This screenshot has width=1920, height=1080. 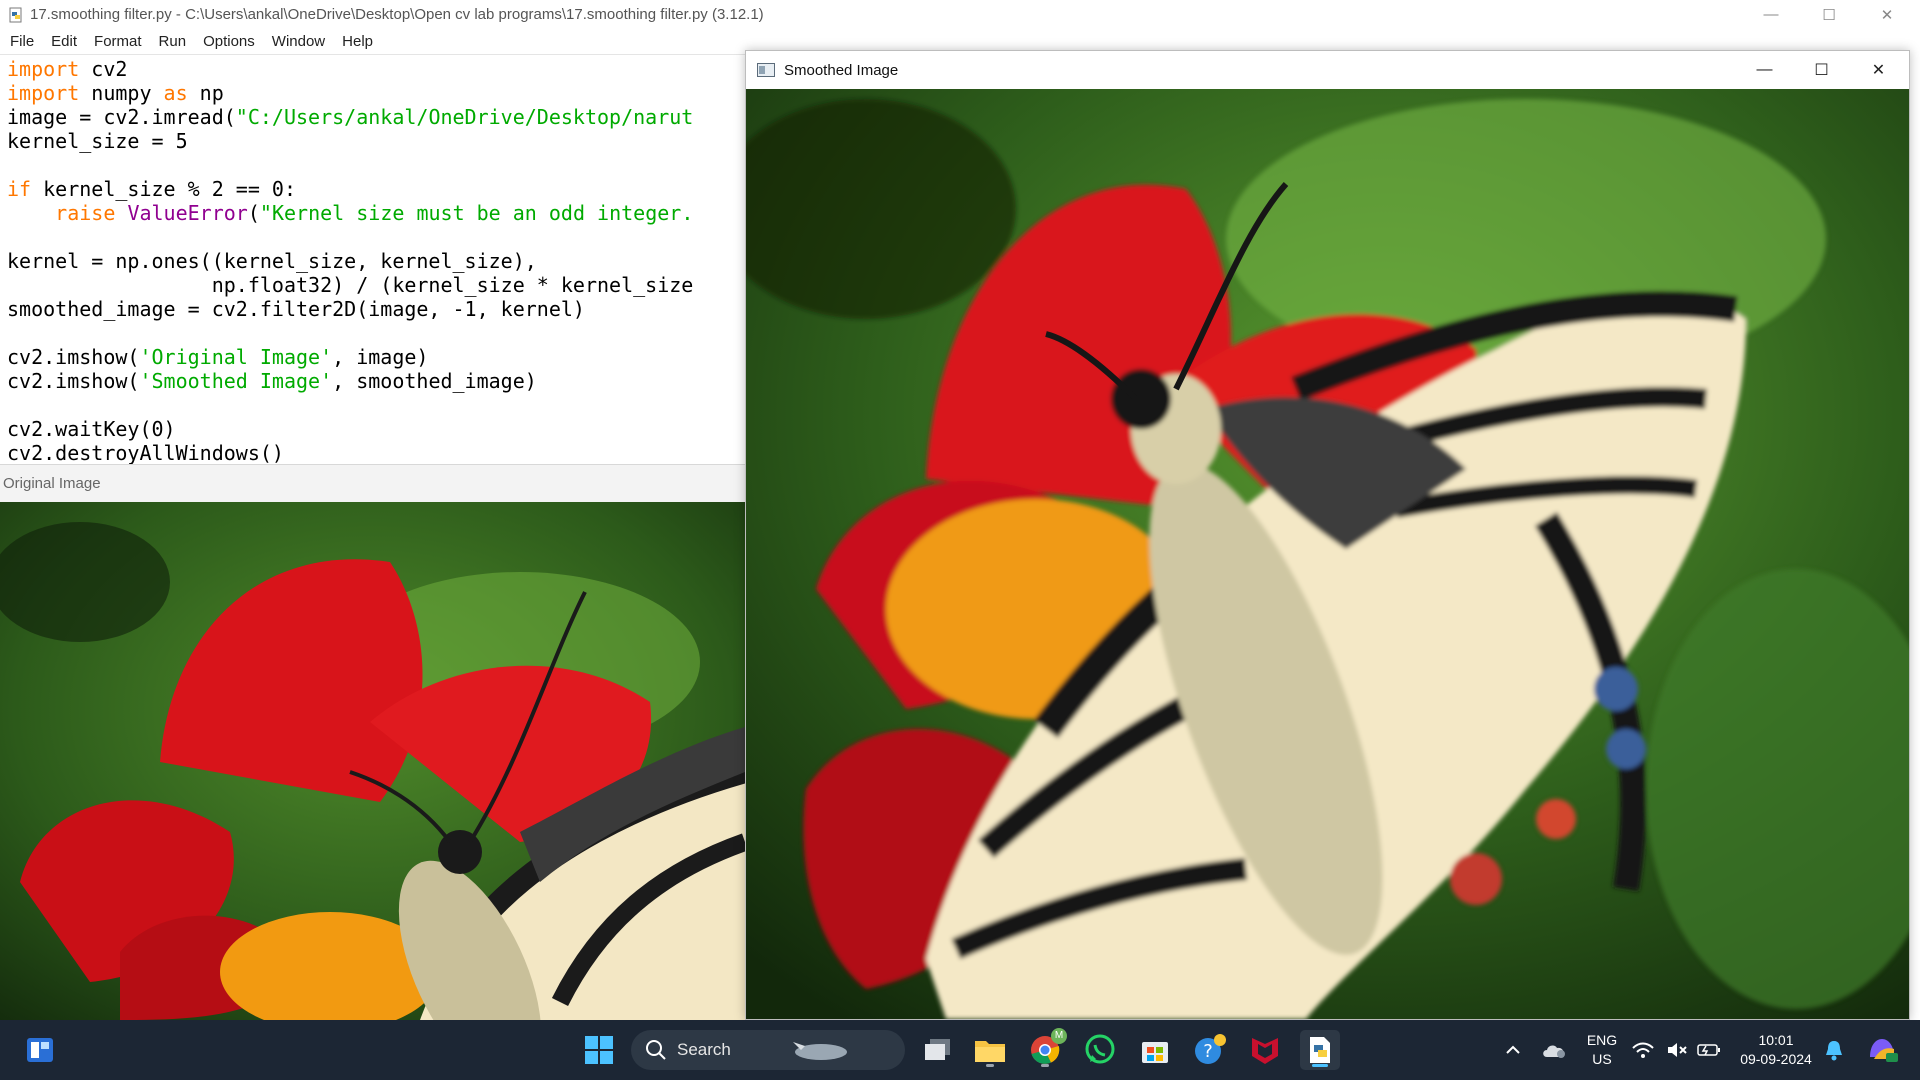 I want to click on taskbar-search-box: Search, so click(x=768, y=1050).